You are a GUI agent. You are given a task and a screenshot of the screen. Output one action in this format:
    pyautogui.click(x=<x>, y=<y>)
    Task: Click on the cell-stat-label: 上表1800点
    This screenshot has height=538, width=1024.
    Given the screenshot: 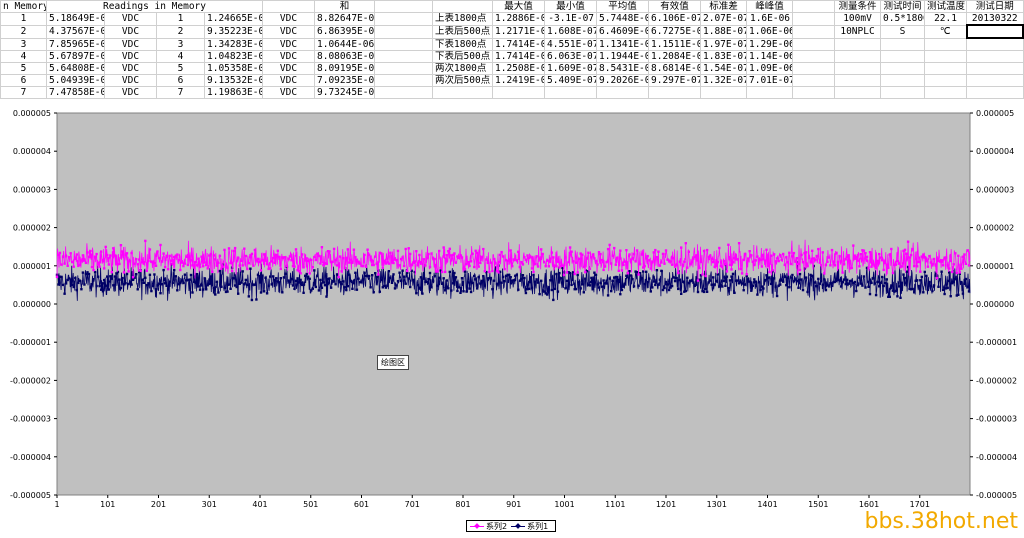 What is the action you would take?
    pyautogui.click(x=463, y=19)
    